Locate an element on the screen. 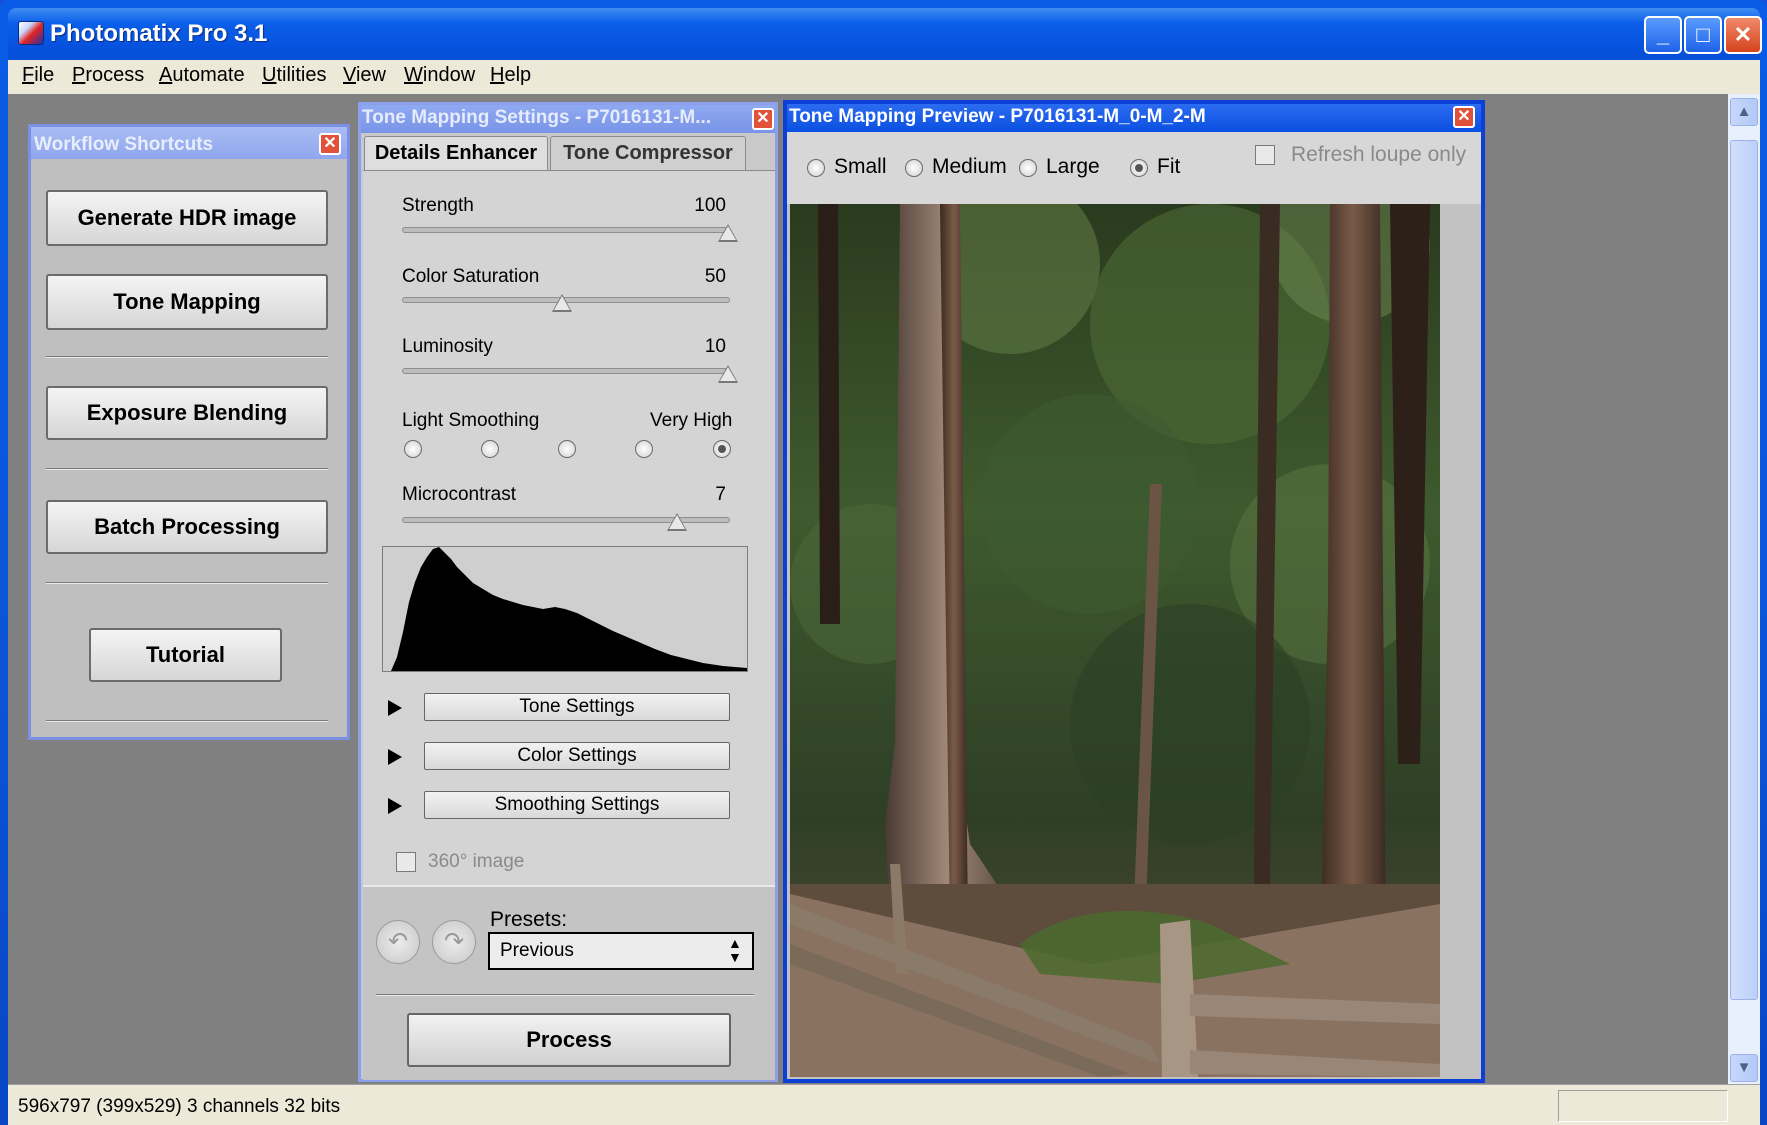  redo-button: ↷ is located at coordinates (454, 942).